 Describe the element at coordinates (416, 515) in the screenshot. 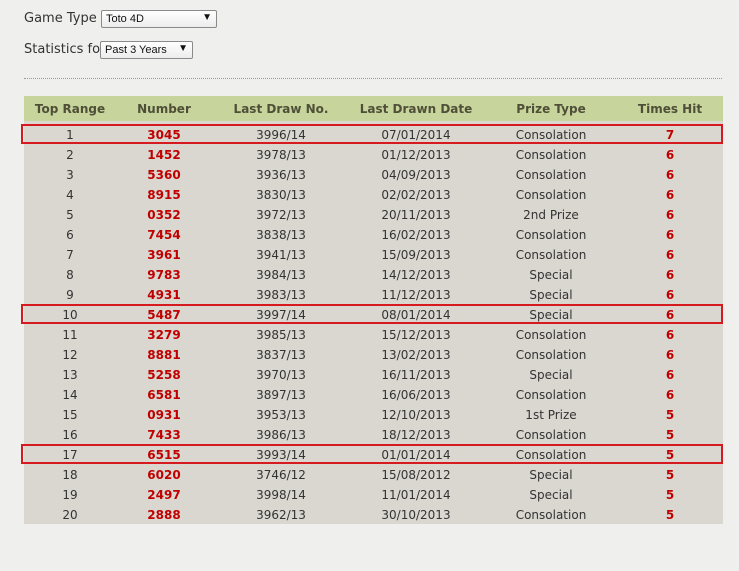

I see `date-cell: 30/10/2013` at that location.